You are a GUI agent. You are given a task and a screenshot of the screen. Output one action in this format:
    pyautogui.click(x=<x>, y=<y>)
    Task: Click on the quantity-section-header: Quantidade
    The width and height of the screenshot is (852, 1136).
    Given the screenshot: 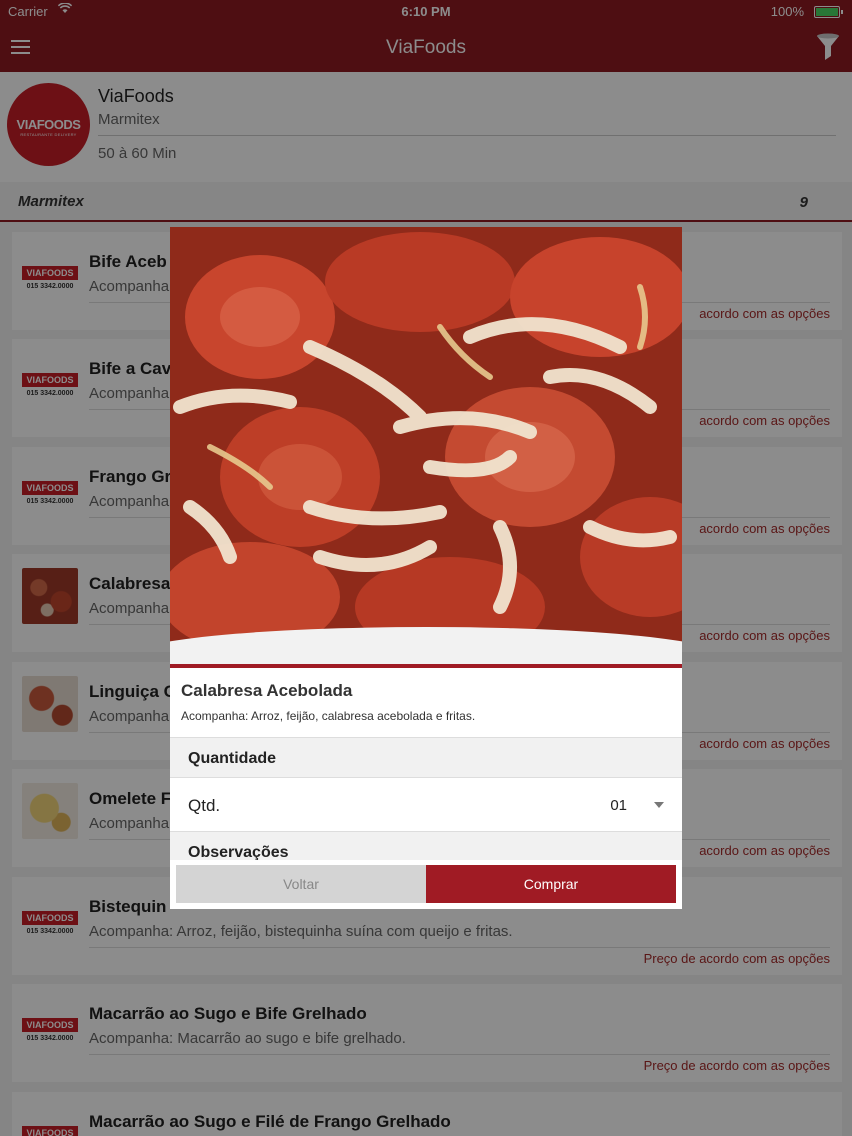 What is the action you would take?
    pyautogui.click(x=426, y=757)
    